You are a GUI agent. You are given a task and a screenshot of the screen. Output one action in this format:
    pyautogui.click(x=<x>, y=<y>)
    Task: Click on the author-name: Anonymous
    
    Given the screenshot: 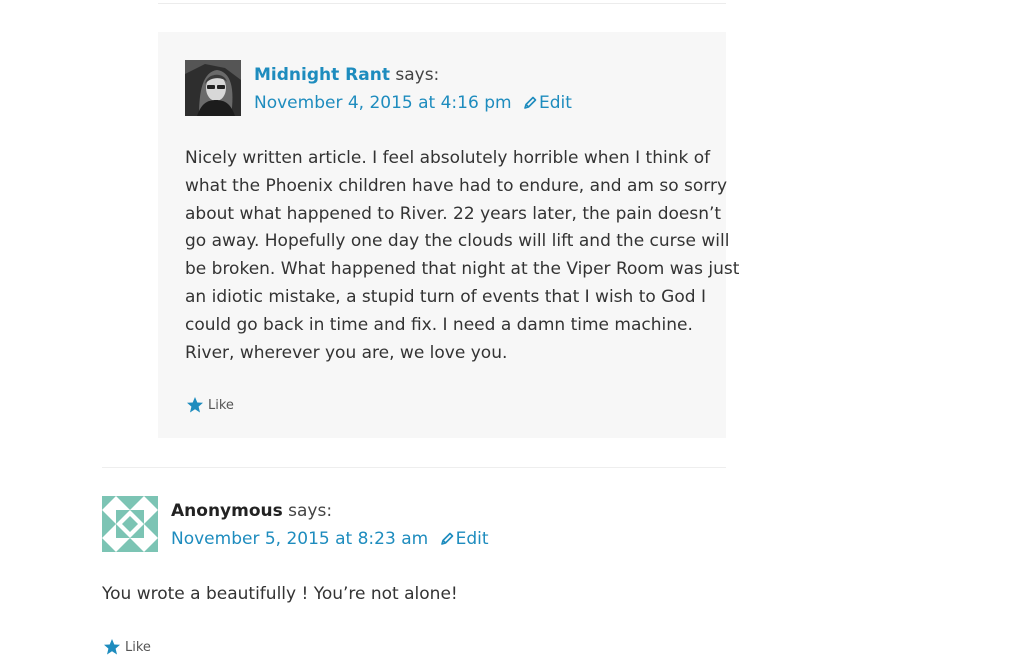 What is the action you would take?
    pyautogui.click(x=227, y=511)
    